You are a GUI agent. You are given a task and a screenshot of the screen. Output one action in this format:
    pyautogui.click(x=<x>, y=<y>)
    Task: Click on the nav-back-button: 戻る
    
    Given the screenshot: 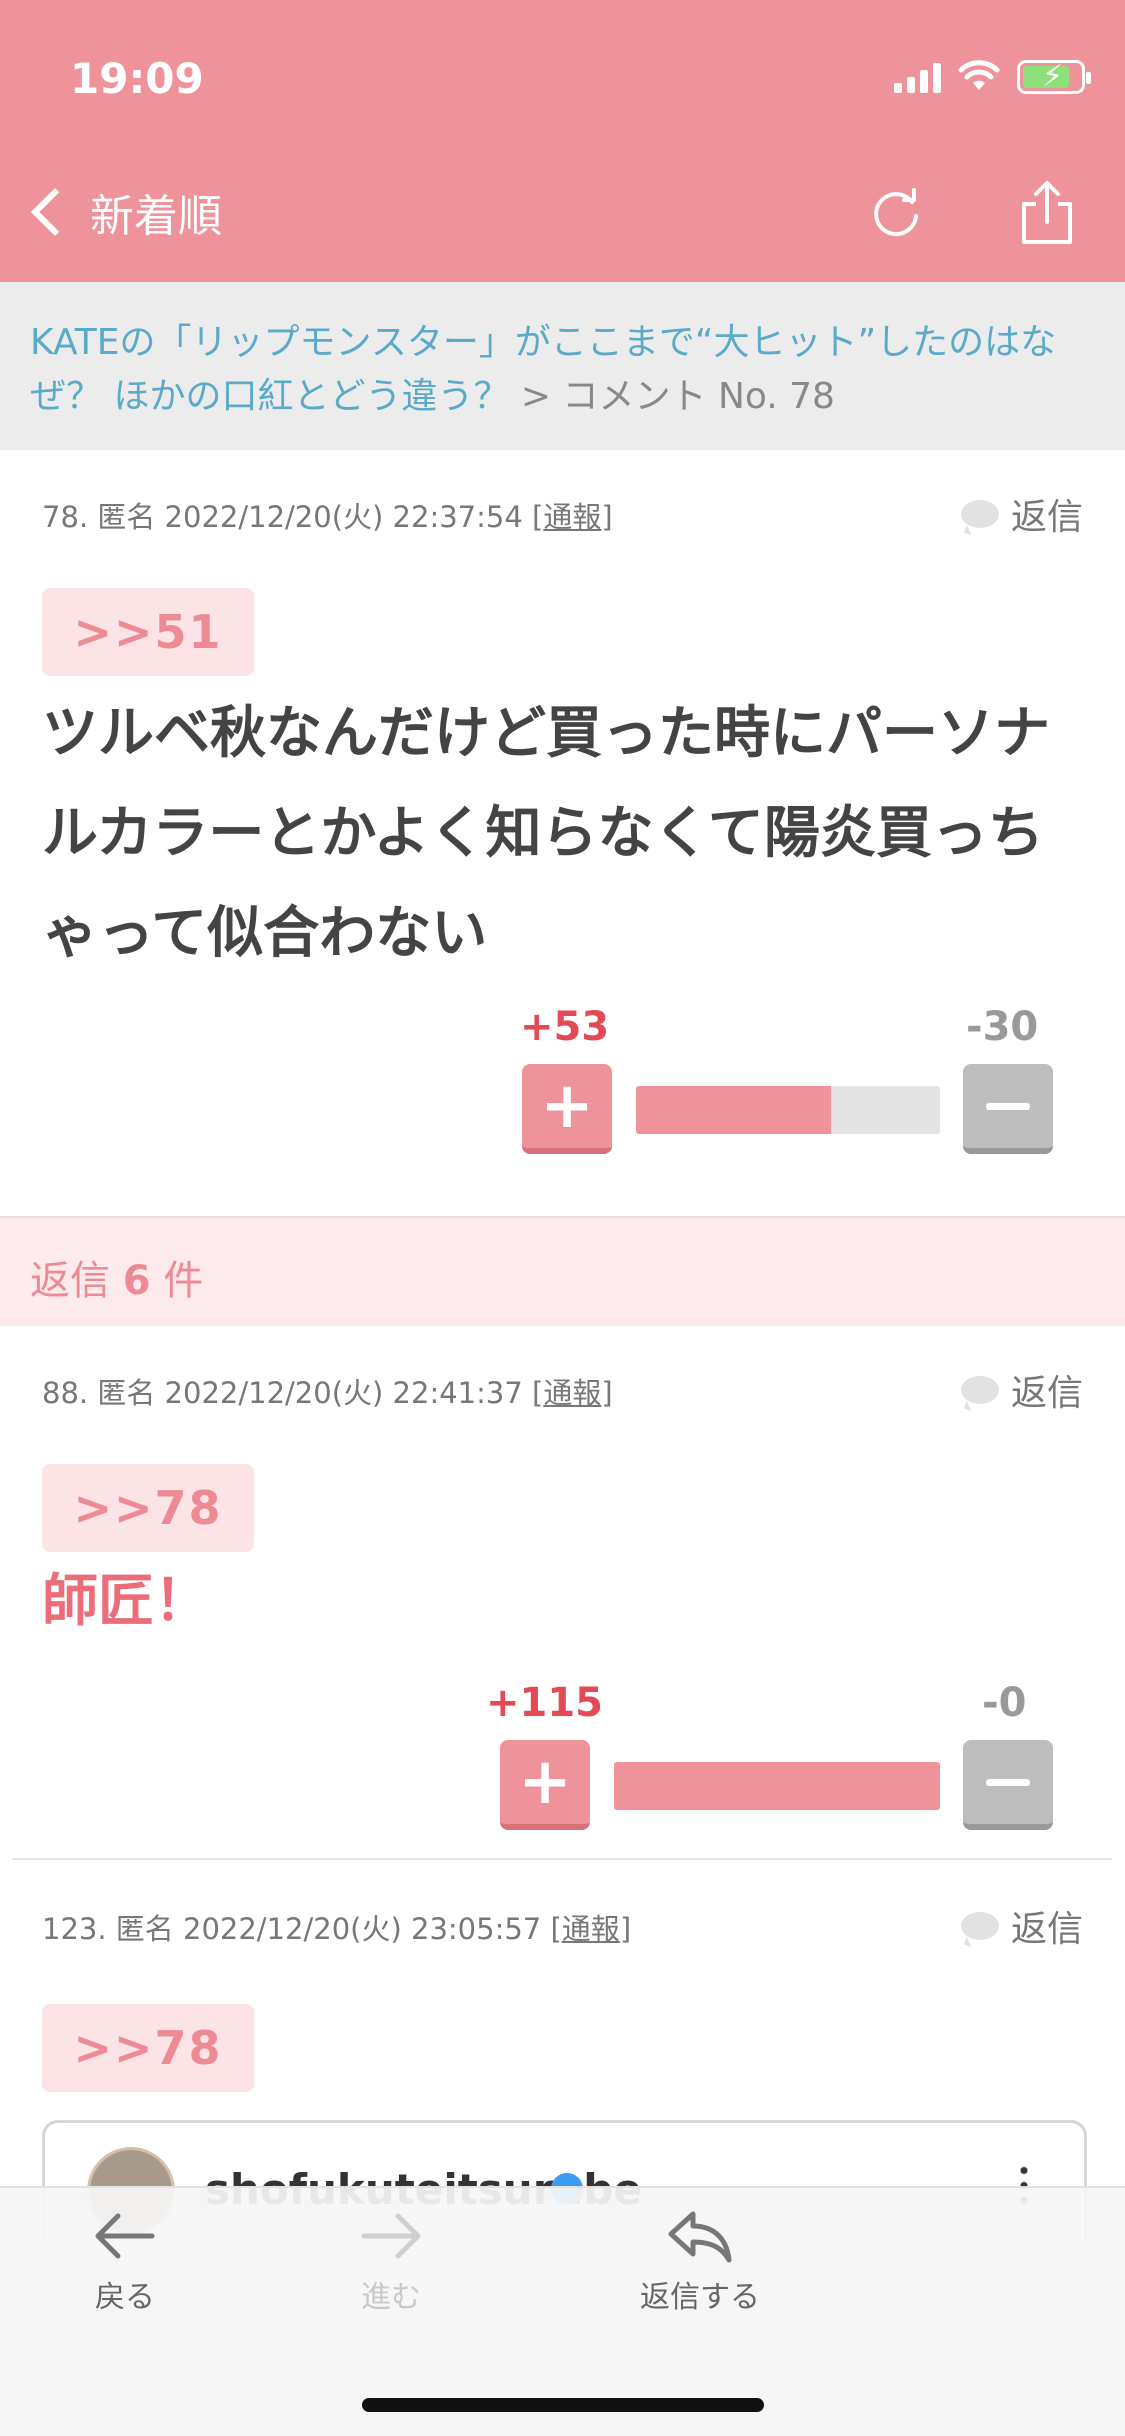 What is the action you would take?
    pyautogui.click(x=125, y=2262)
    